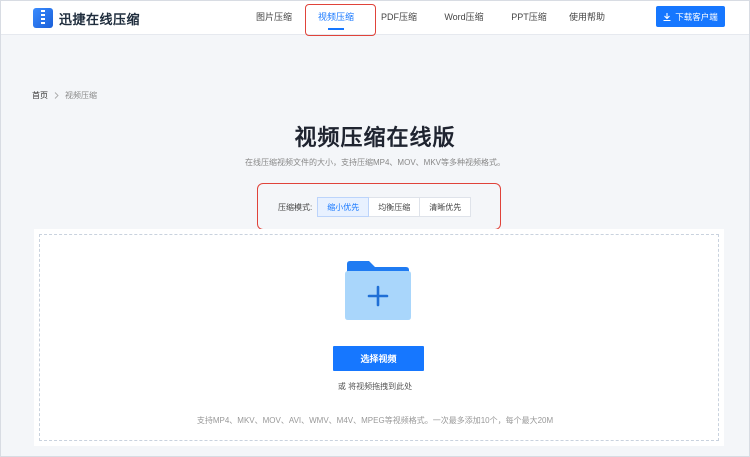 The width and height of the screenshot is (750, 457). I want to click on nav-item-label: PDF压缩, so click(398, 17).